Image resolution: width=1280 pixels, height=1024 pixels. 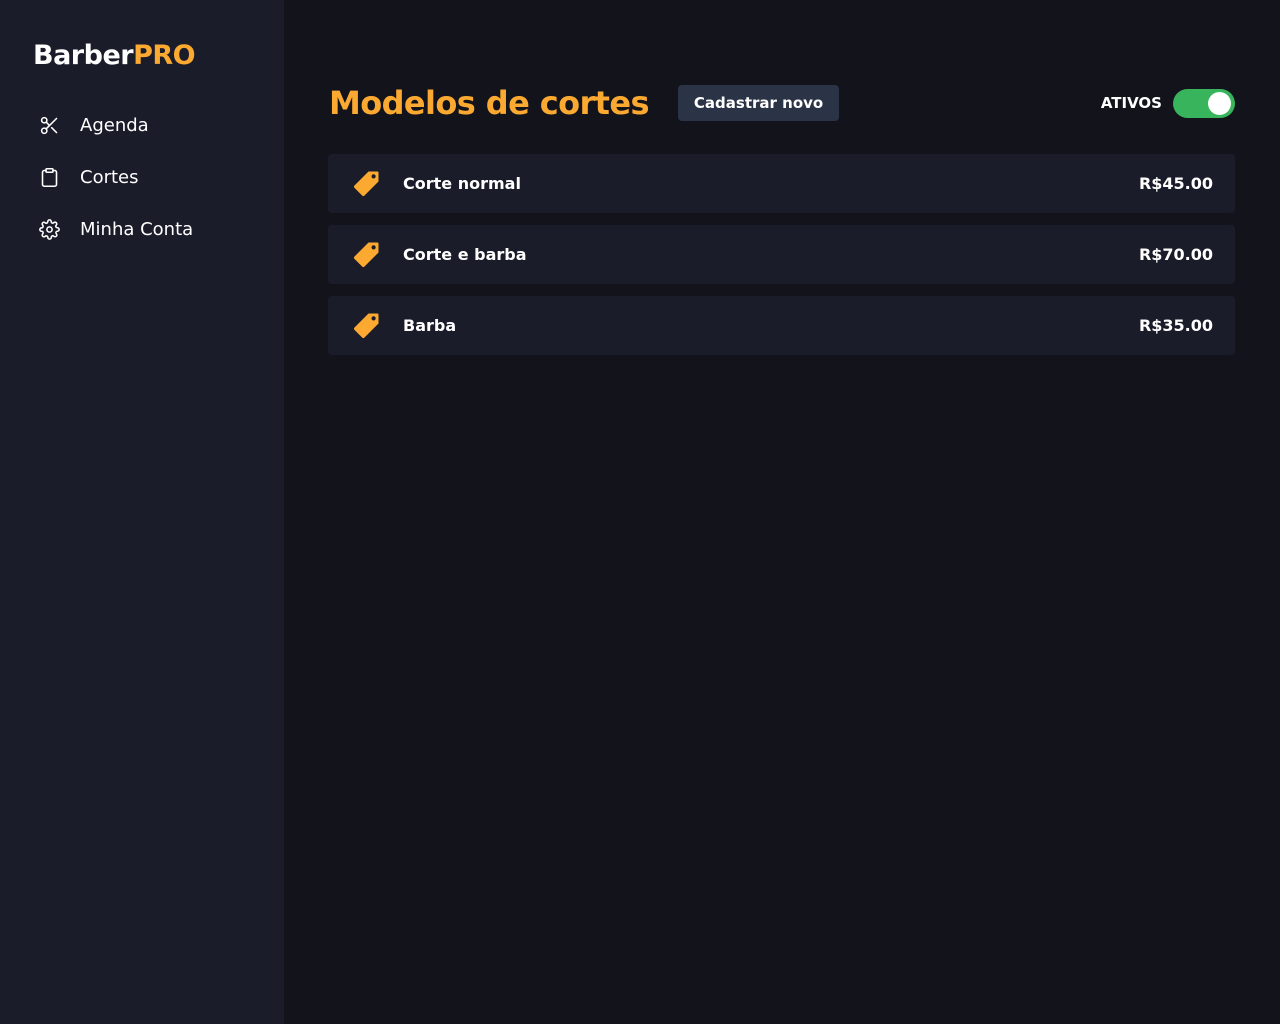 What do you see at coordinates (1204, 103) in the screenshot?
I see `active-toggle` at bounding box center [1204, 103].